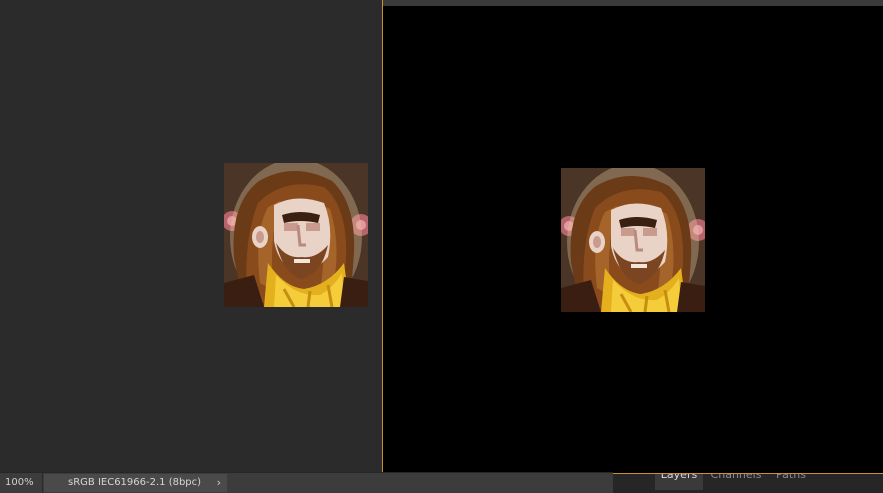 The image size is (883, 493). What do you see at coordinates (219, 483) in the screenshot?
I see `chevron-right-icon: ›` at bounding box center [219, 483].